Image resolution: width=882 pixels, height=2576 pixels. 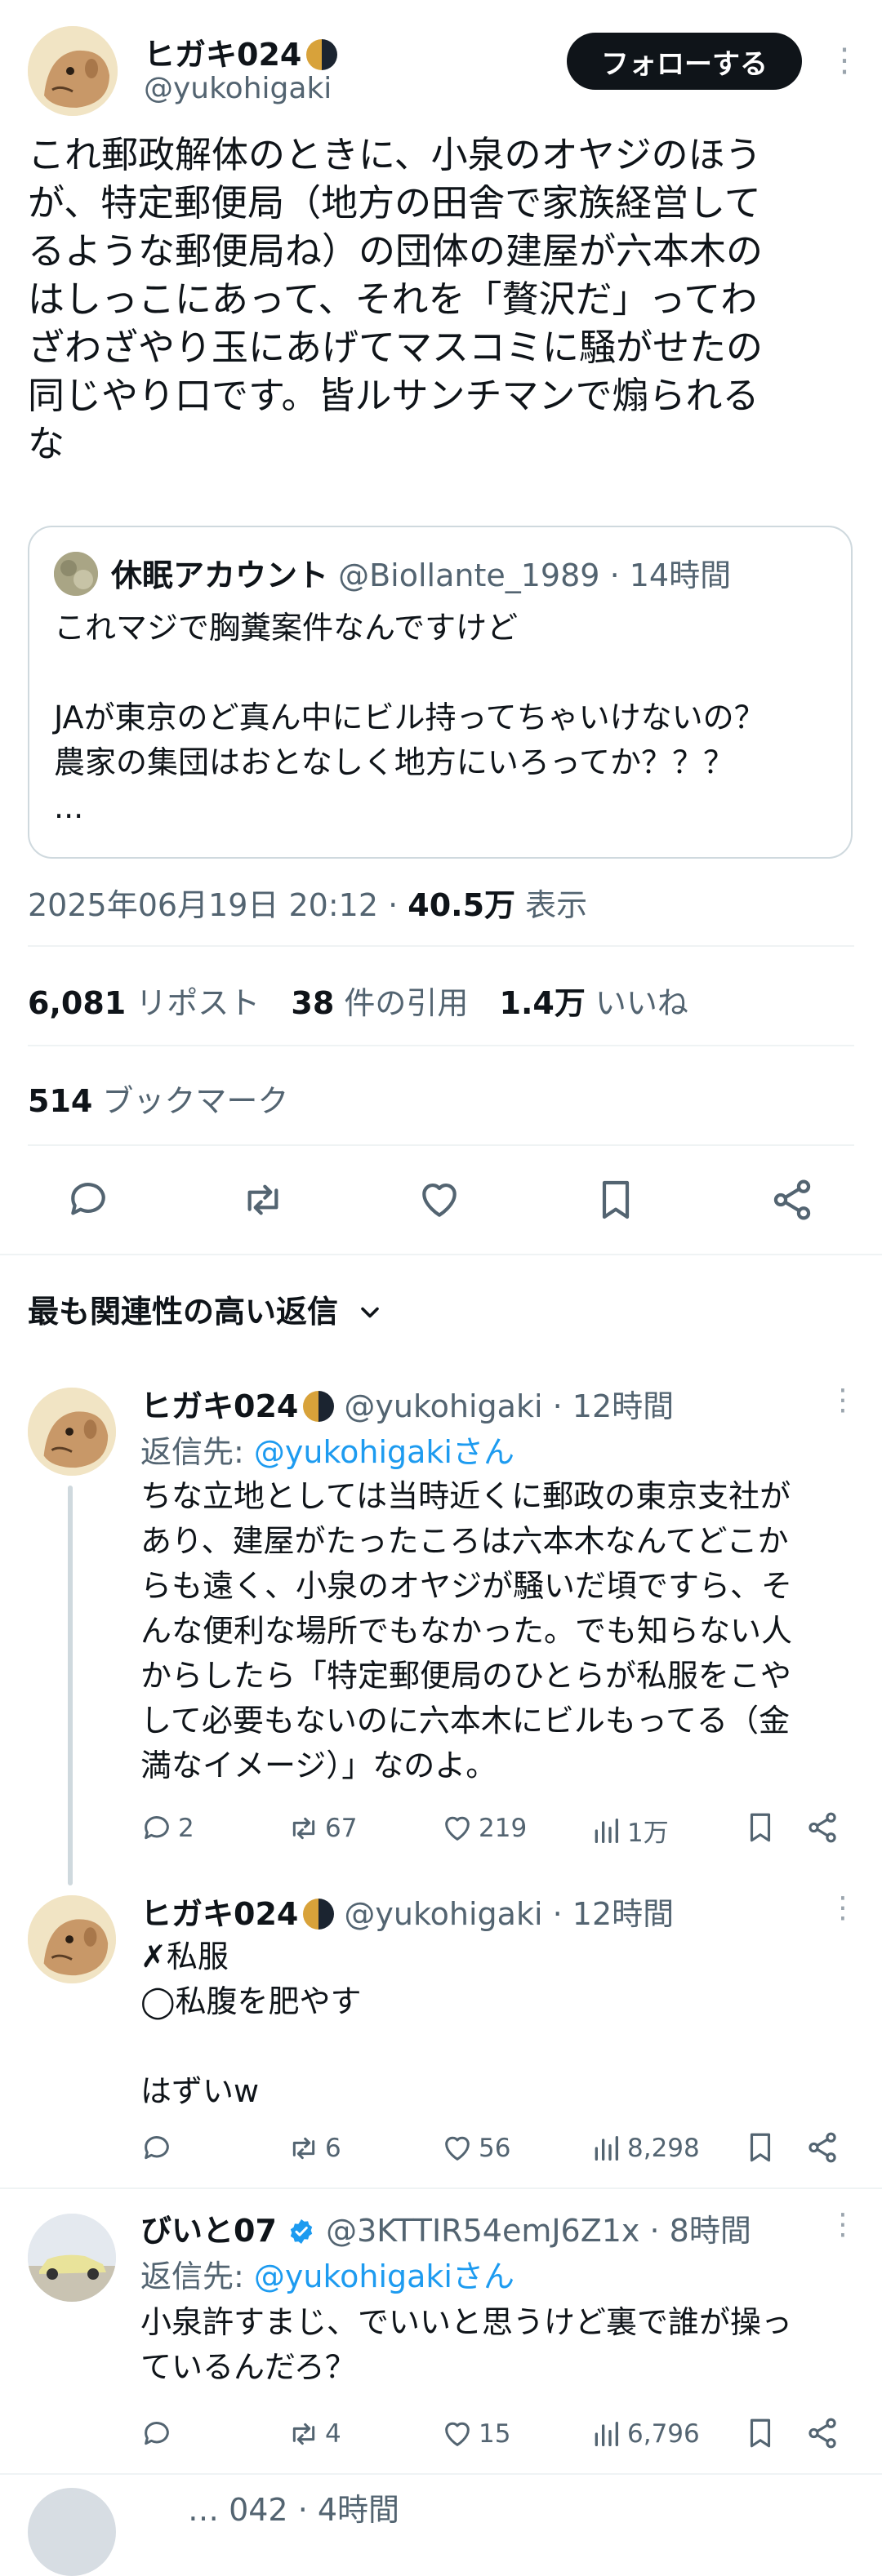 I want to click on moon-emoji-icon, so click(x=322, y=54).